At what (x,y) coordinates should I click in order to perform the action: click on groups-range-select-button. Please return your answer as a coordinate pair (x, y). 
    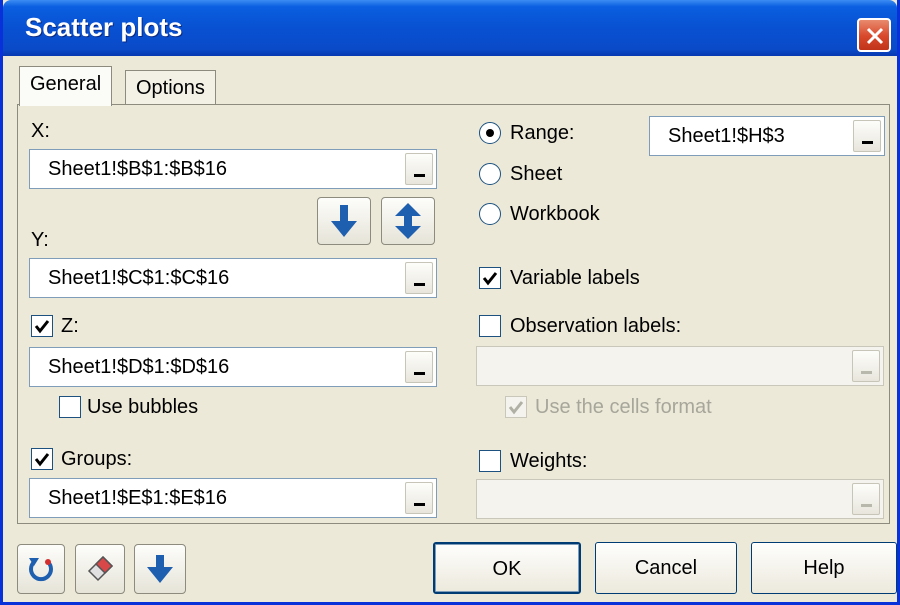
    Looking at the image, I should click on (419, 498).